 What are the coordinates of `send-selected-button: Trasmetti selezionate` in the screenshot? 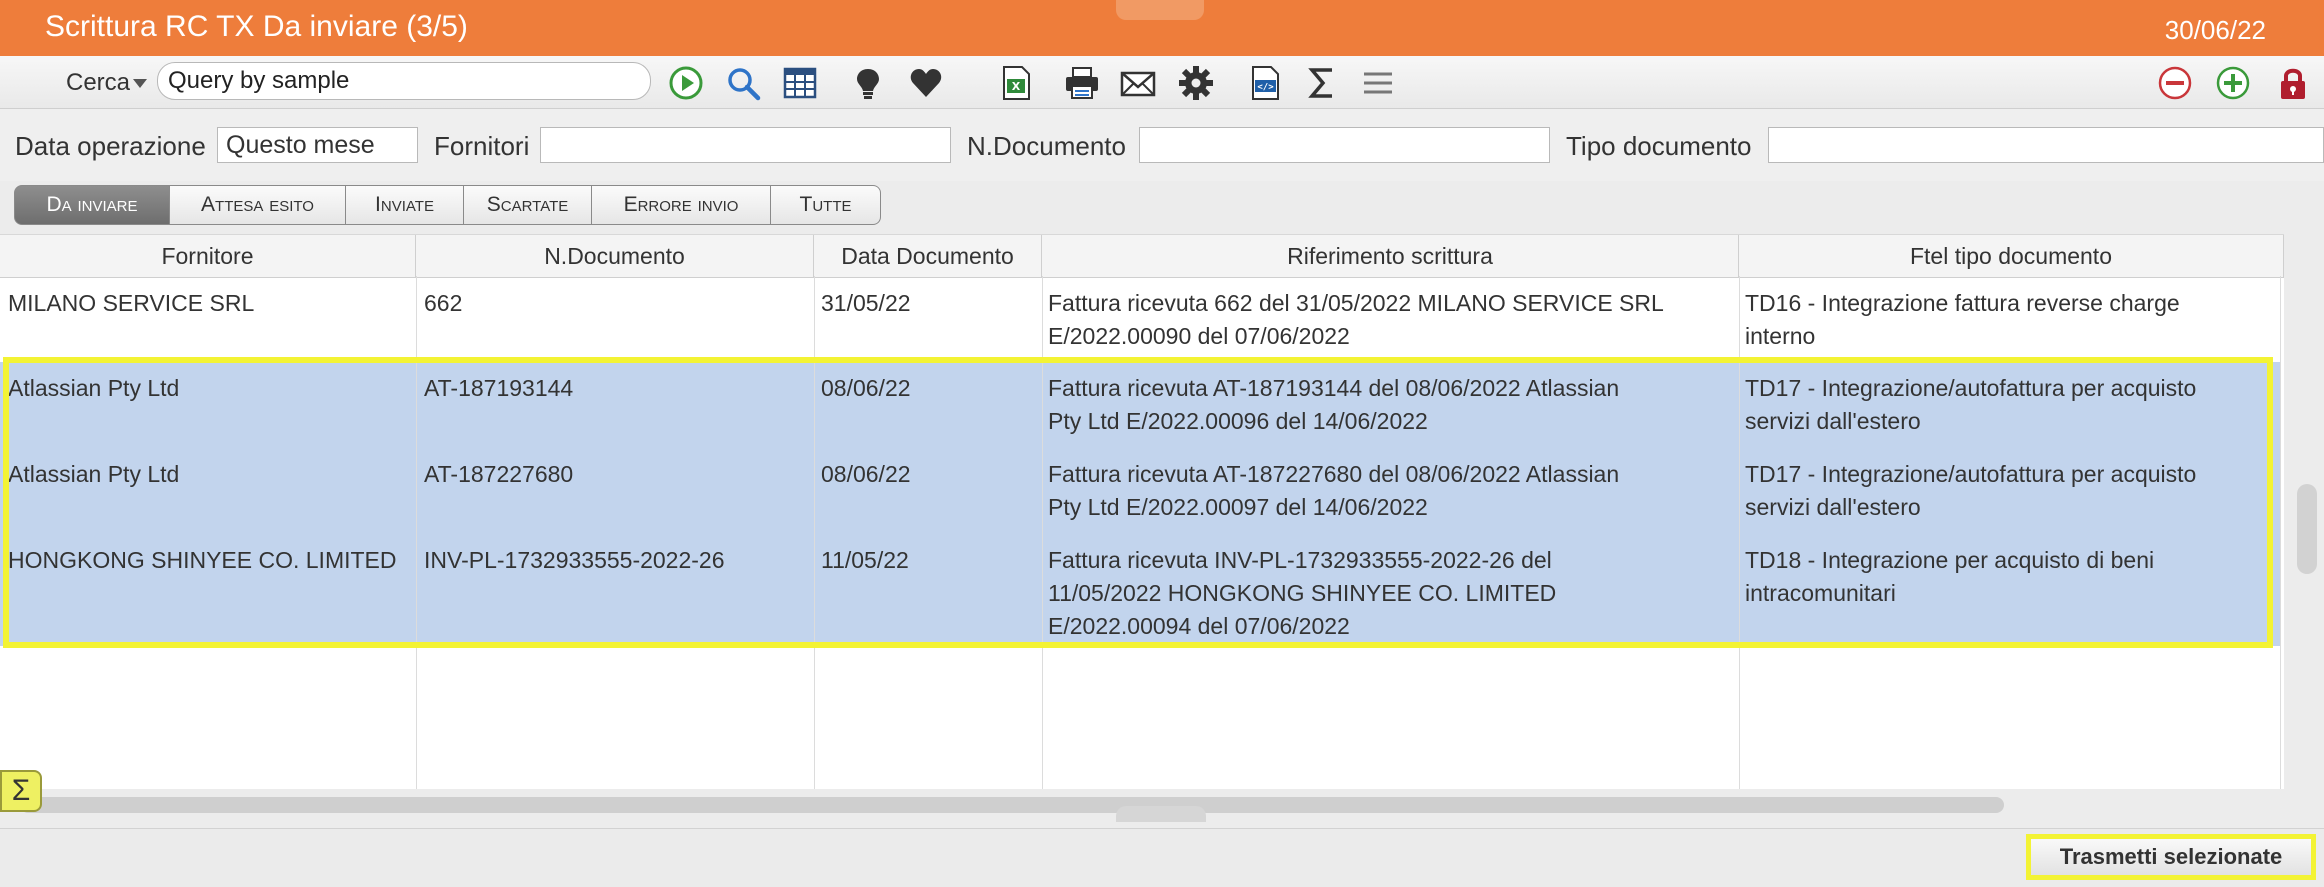 It's located at (2171, 857).